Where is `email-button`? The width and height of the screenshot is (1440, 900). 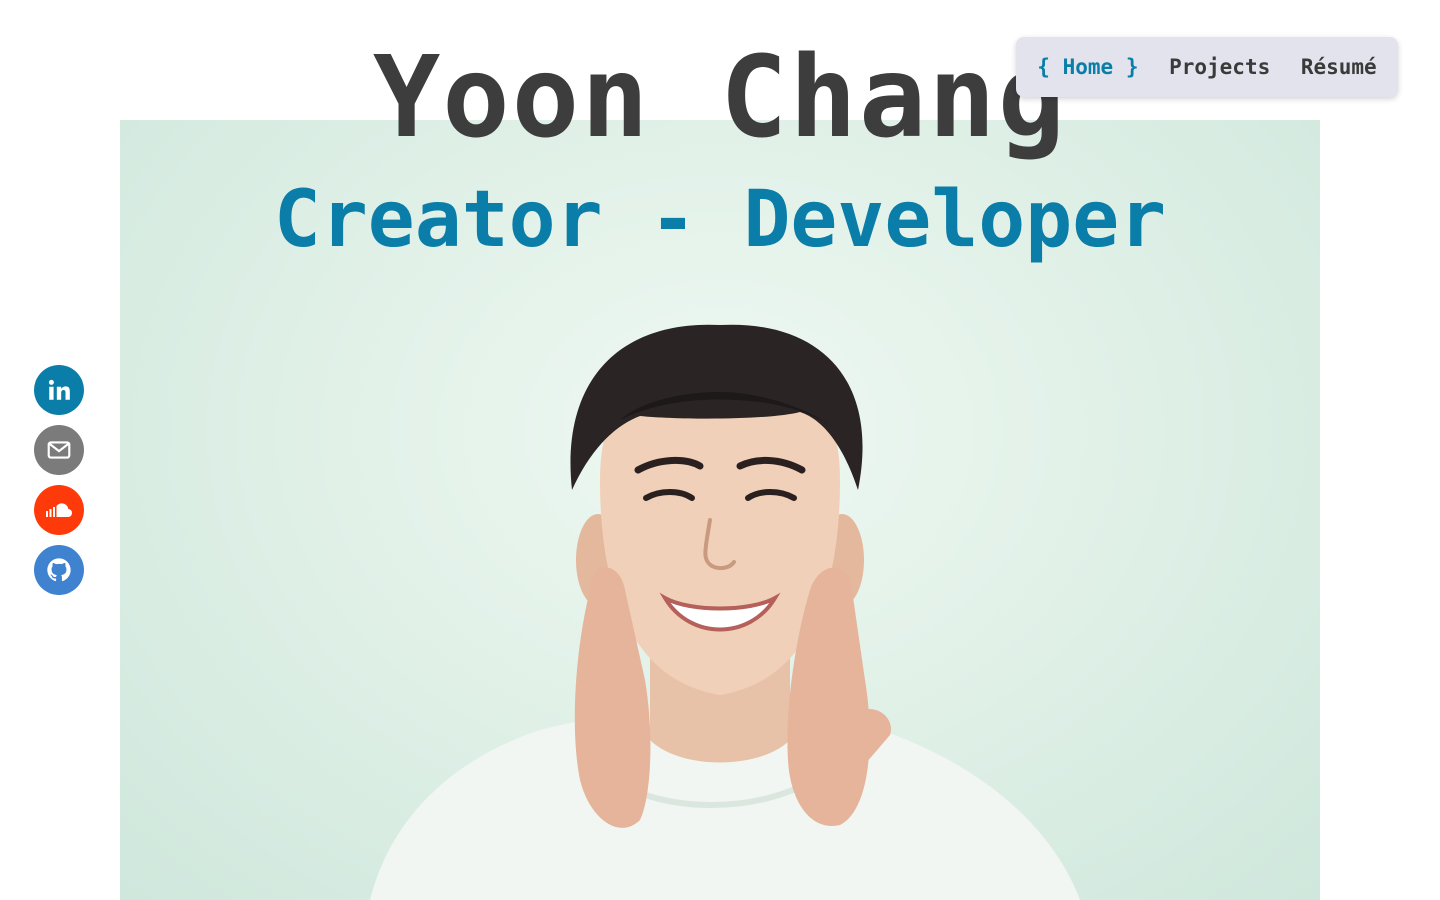 email-button is located at coordinates (59, 450).